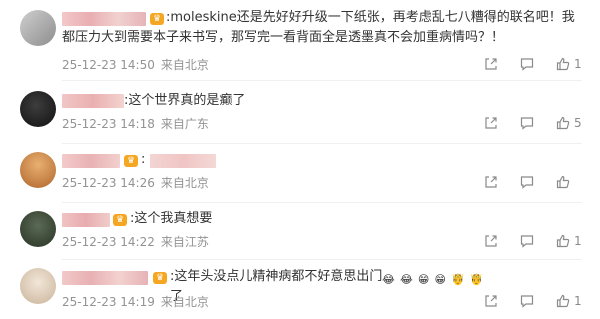 The width and height of the screenshot is (600, 319). I want to click on comment-location: 来自江苏, so click(184, 242).